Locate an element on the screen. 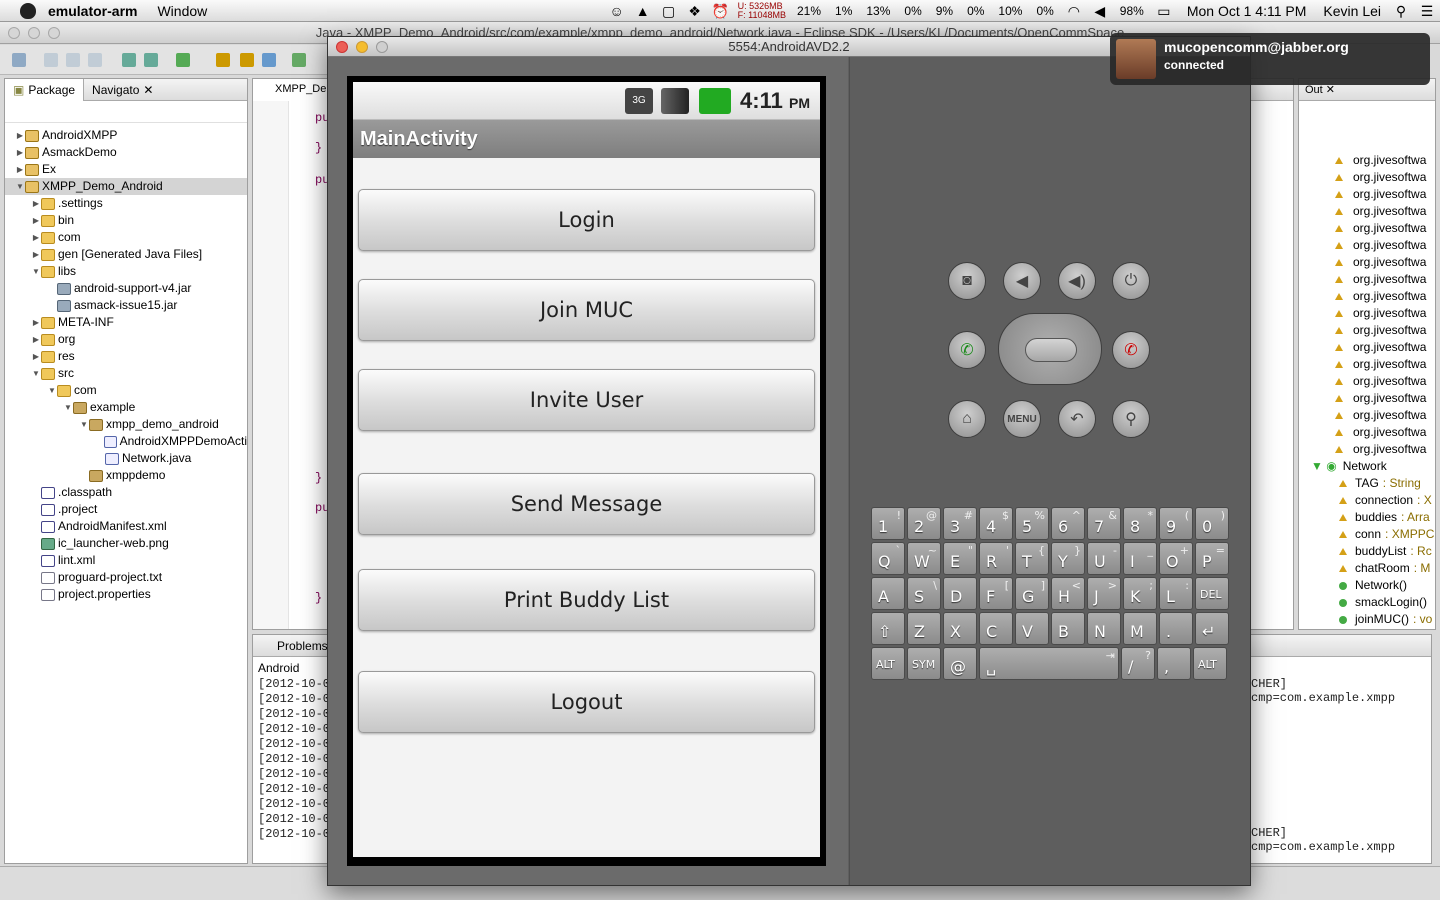 This screenshot has width=1440, height=900. key: L: is located at coordinates (1176, 593).